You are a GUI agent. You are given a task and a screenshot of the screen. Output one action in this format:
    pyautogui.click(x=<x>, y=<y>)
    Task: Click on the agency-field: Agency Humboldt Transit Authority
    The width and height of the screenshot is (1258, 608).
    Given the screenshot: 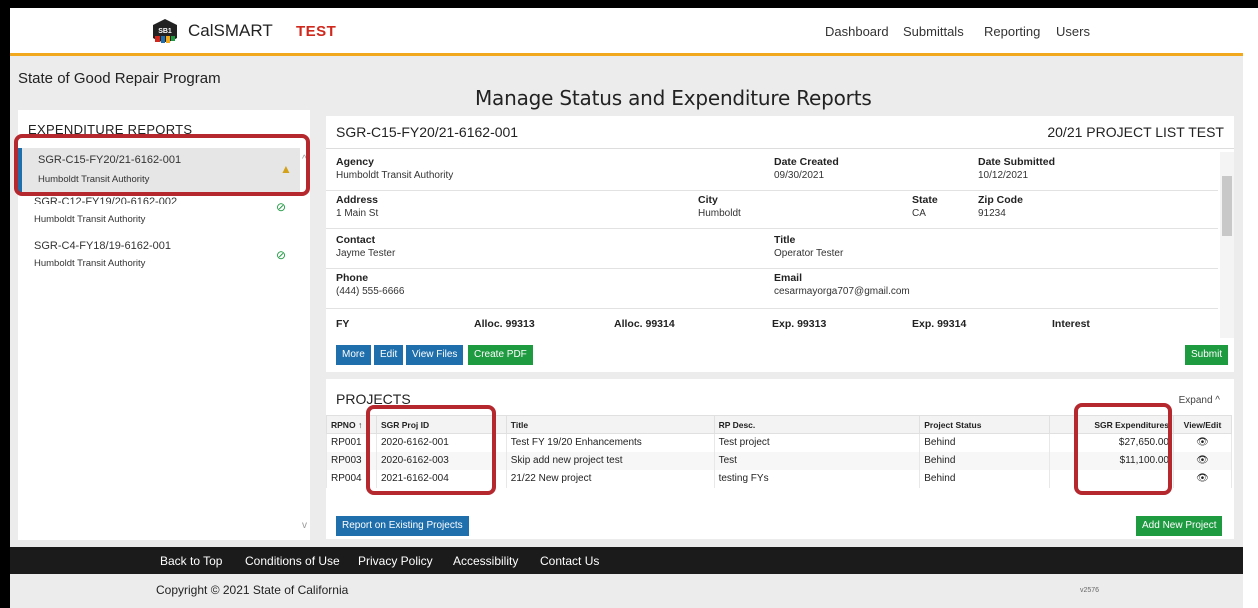 What is the action you would take?
    pyautogui.click(x=395, y=168)
    